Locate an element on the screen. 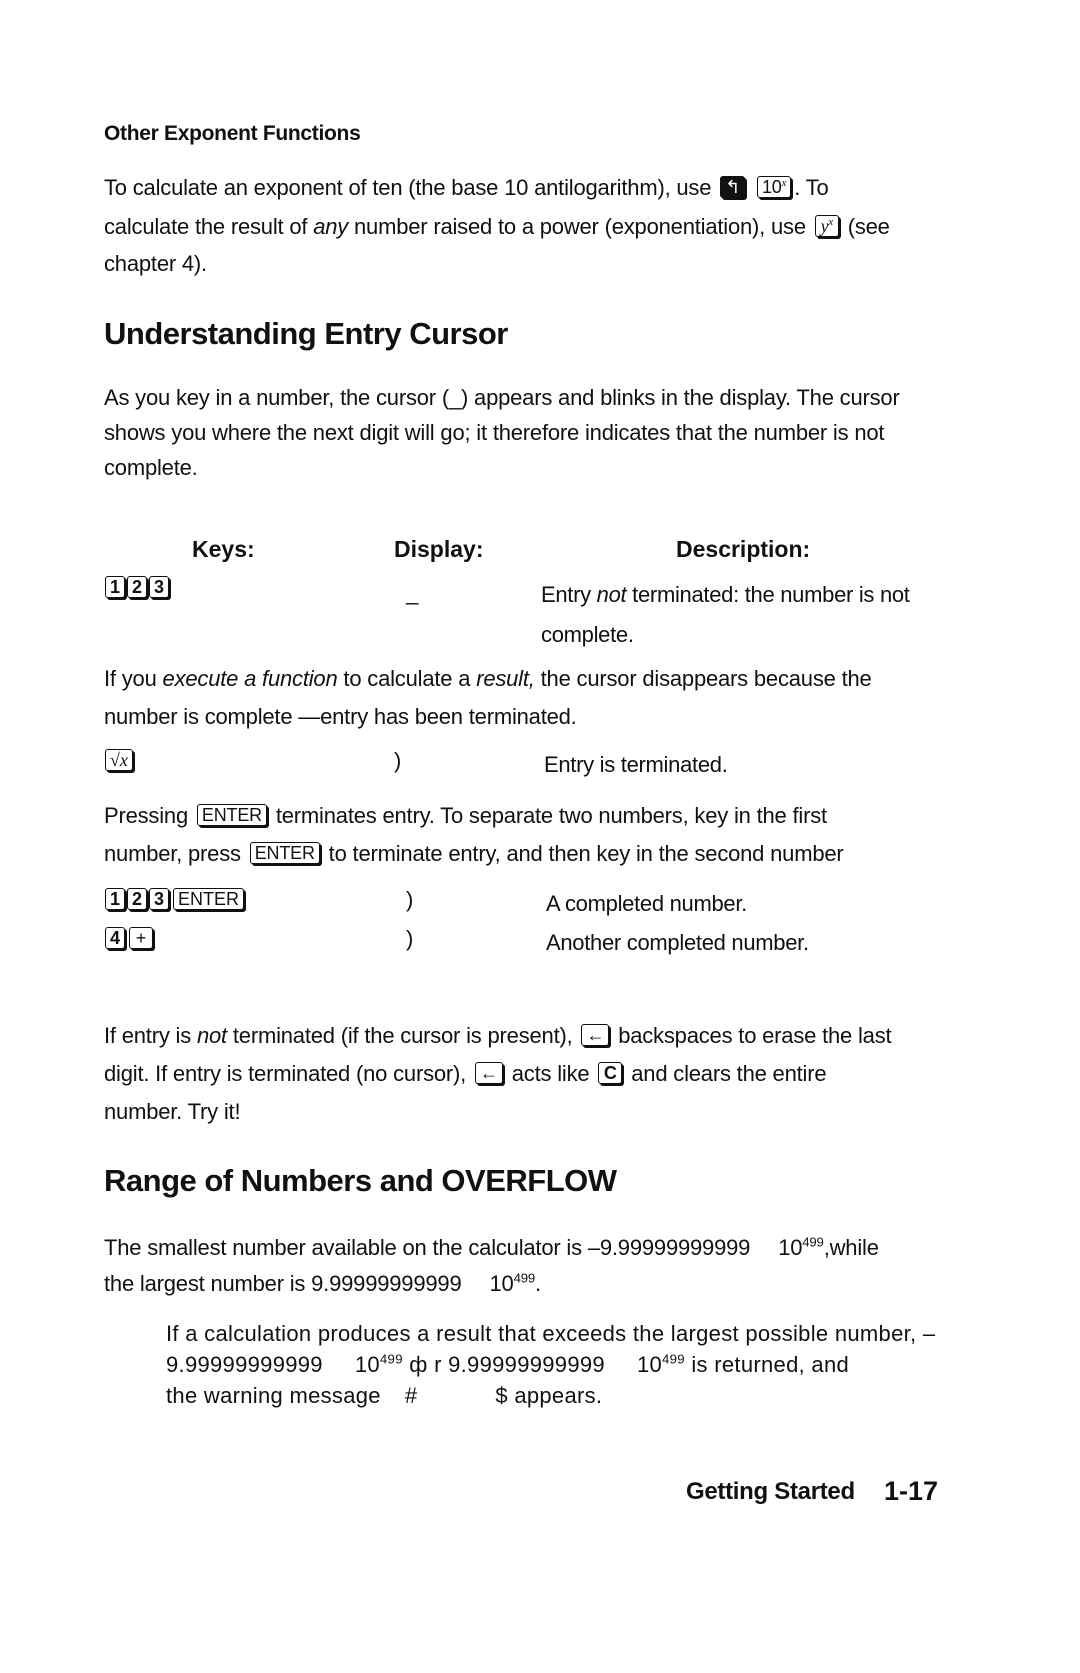 This screenshot has height=1673, width=1080. table-row-keys: √x is located at coordinates (120, 761).